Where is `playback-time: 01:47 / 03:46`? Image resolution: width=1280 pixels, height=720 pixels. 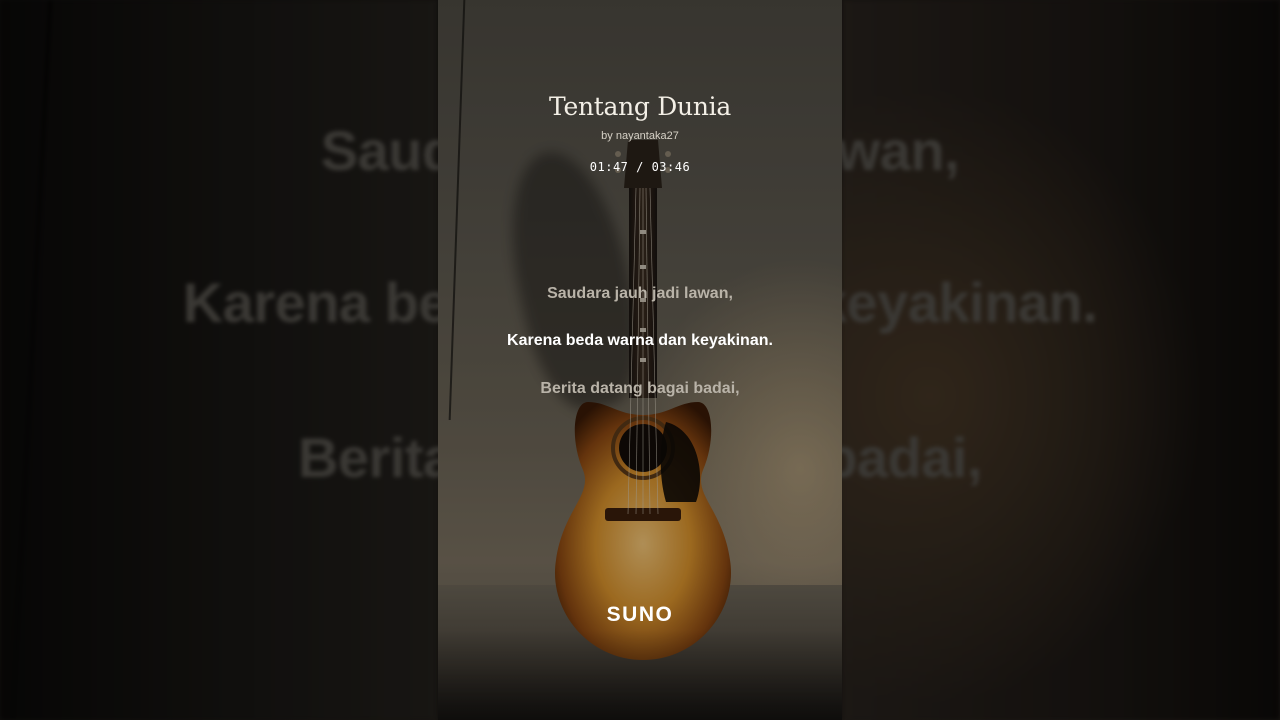
playback-time: 01:47 / 03:46 is located at coordinates (640, 167).